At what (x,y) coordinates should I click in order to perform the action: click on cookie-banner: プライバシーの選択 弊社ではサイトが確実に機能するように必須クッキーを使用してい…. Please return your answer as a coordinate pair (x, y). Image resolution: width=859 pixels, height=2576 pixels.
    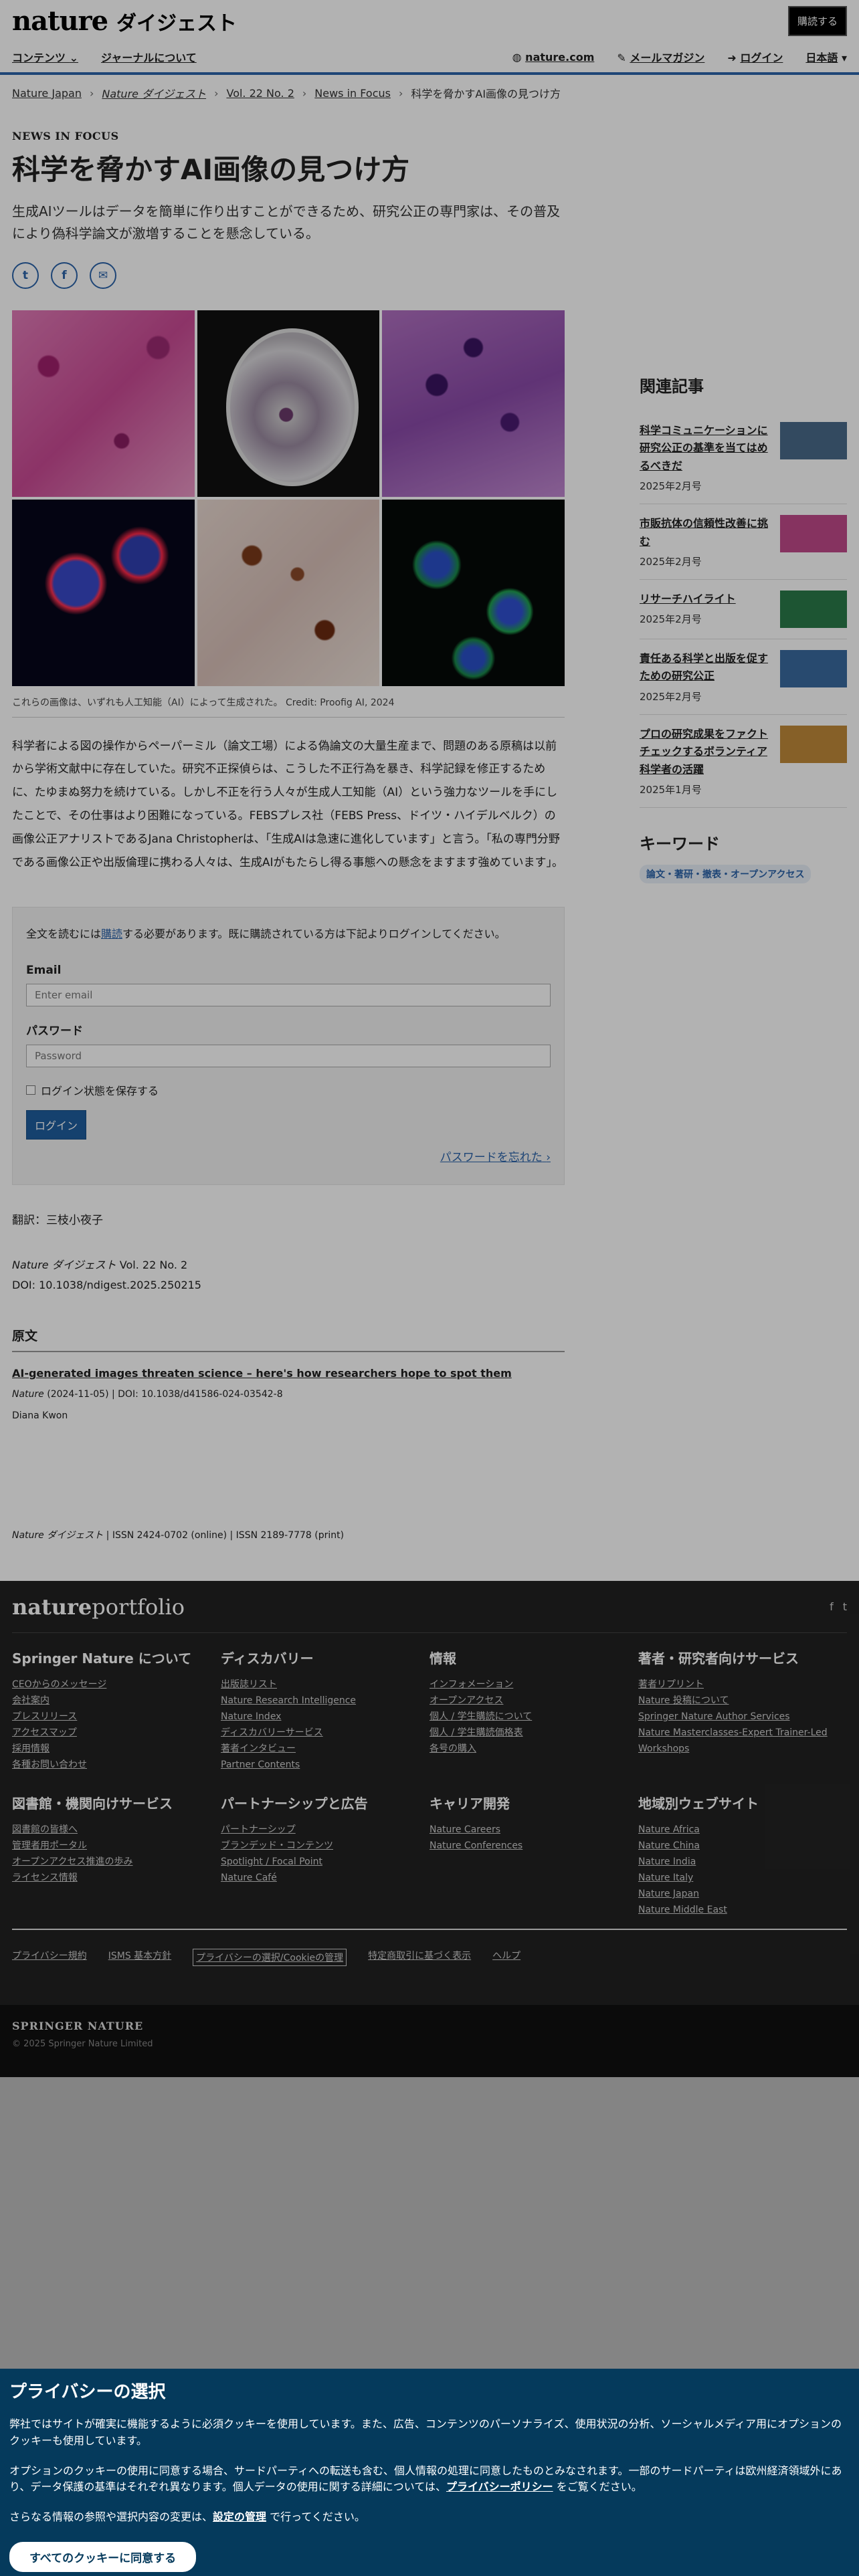
    Looking at the image, I should click on (429, 2472).